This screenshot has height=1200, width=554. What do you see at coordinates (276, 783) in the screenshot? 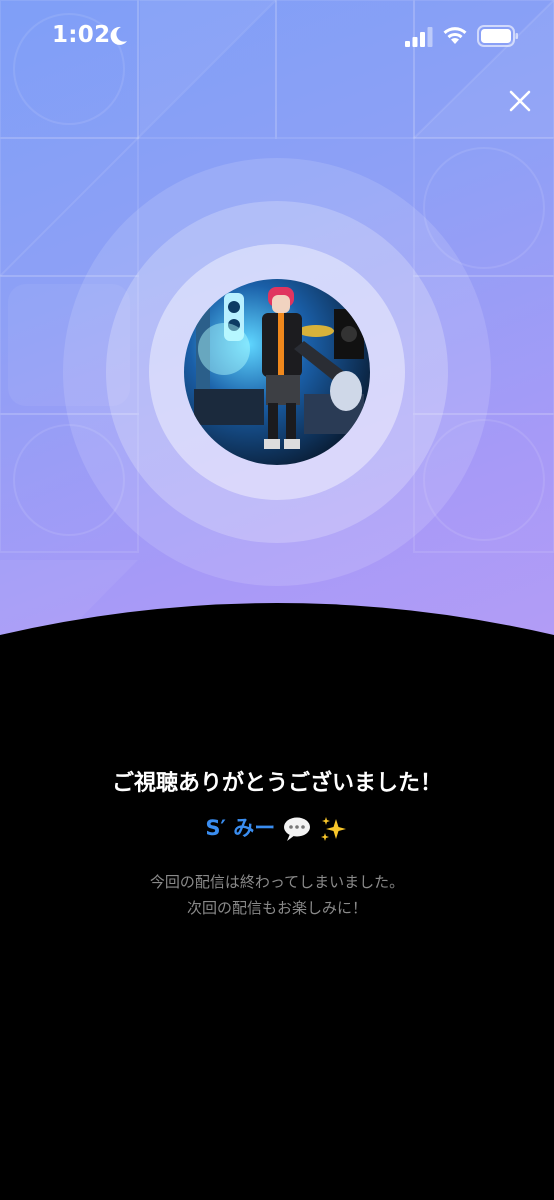
I see `thanks-title: ご視聴ありがとうございました！` at bounding box center [276, 783].